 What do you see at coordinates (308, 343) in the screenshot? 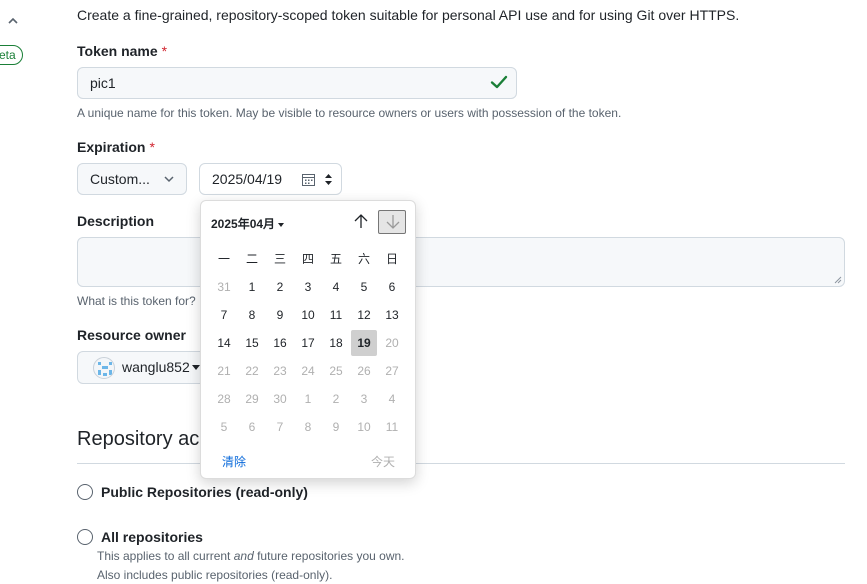
I see `day-cell: 17` at bounding box center [308, 343].